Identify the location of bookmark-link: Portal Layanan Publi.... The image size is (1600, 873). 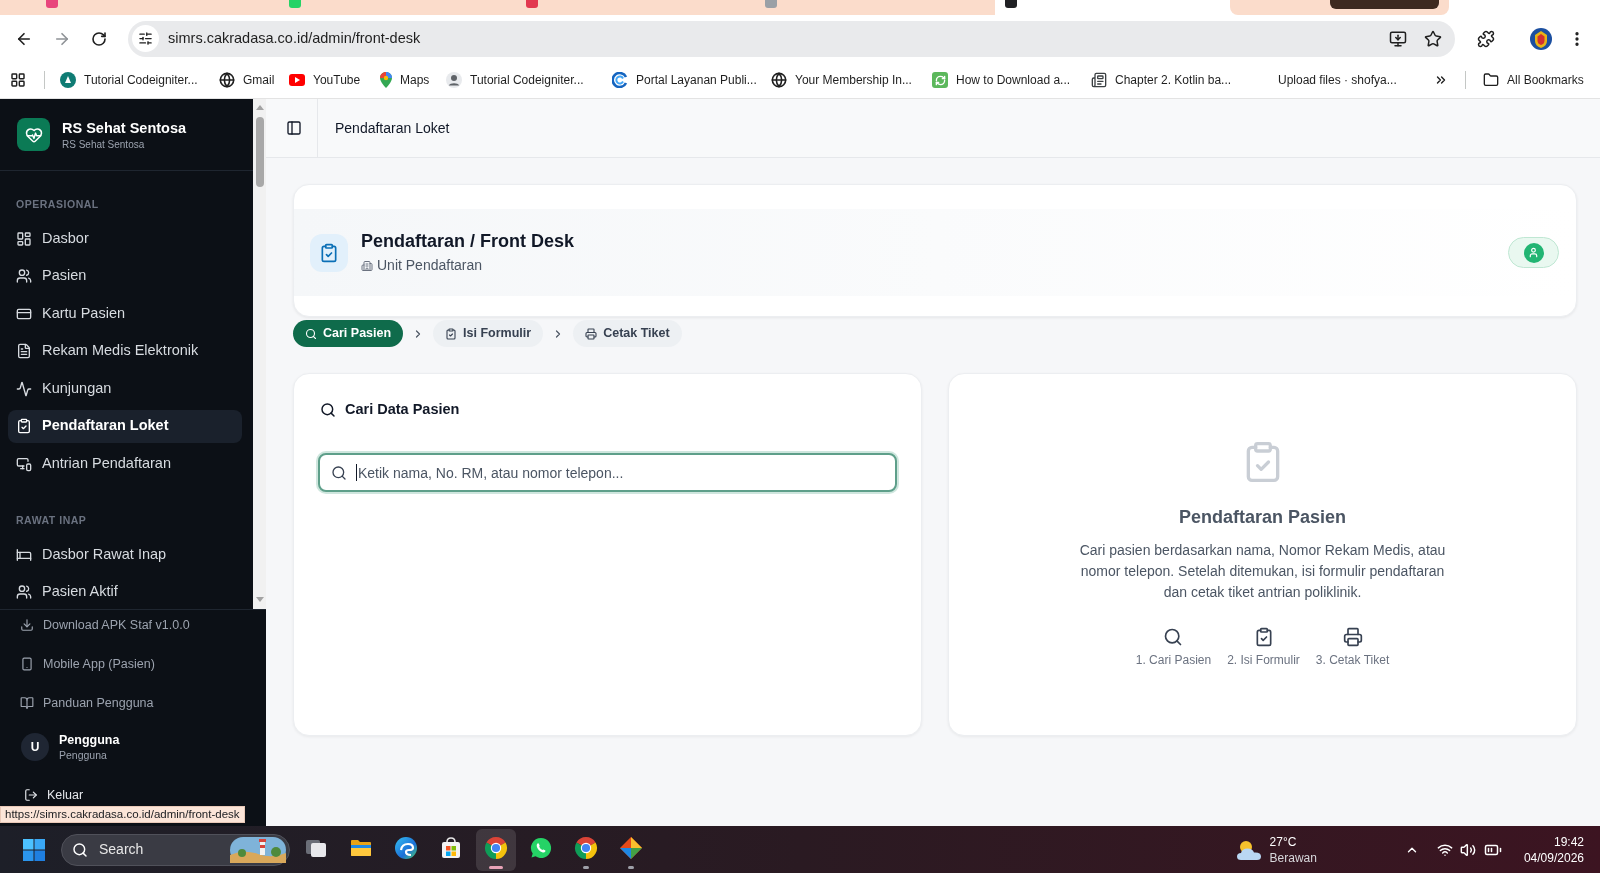
(691, 80).